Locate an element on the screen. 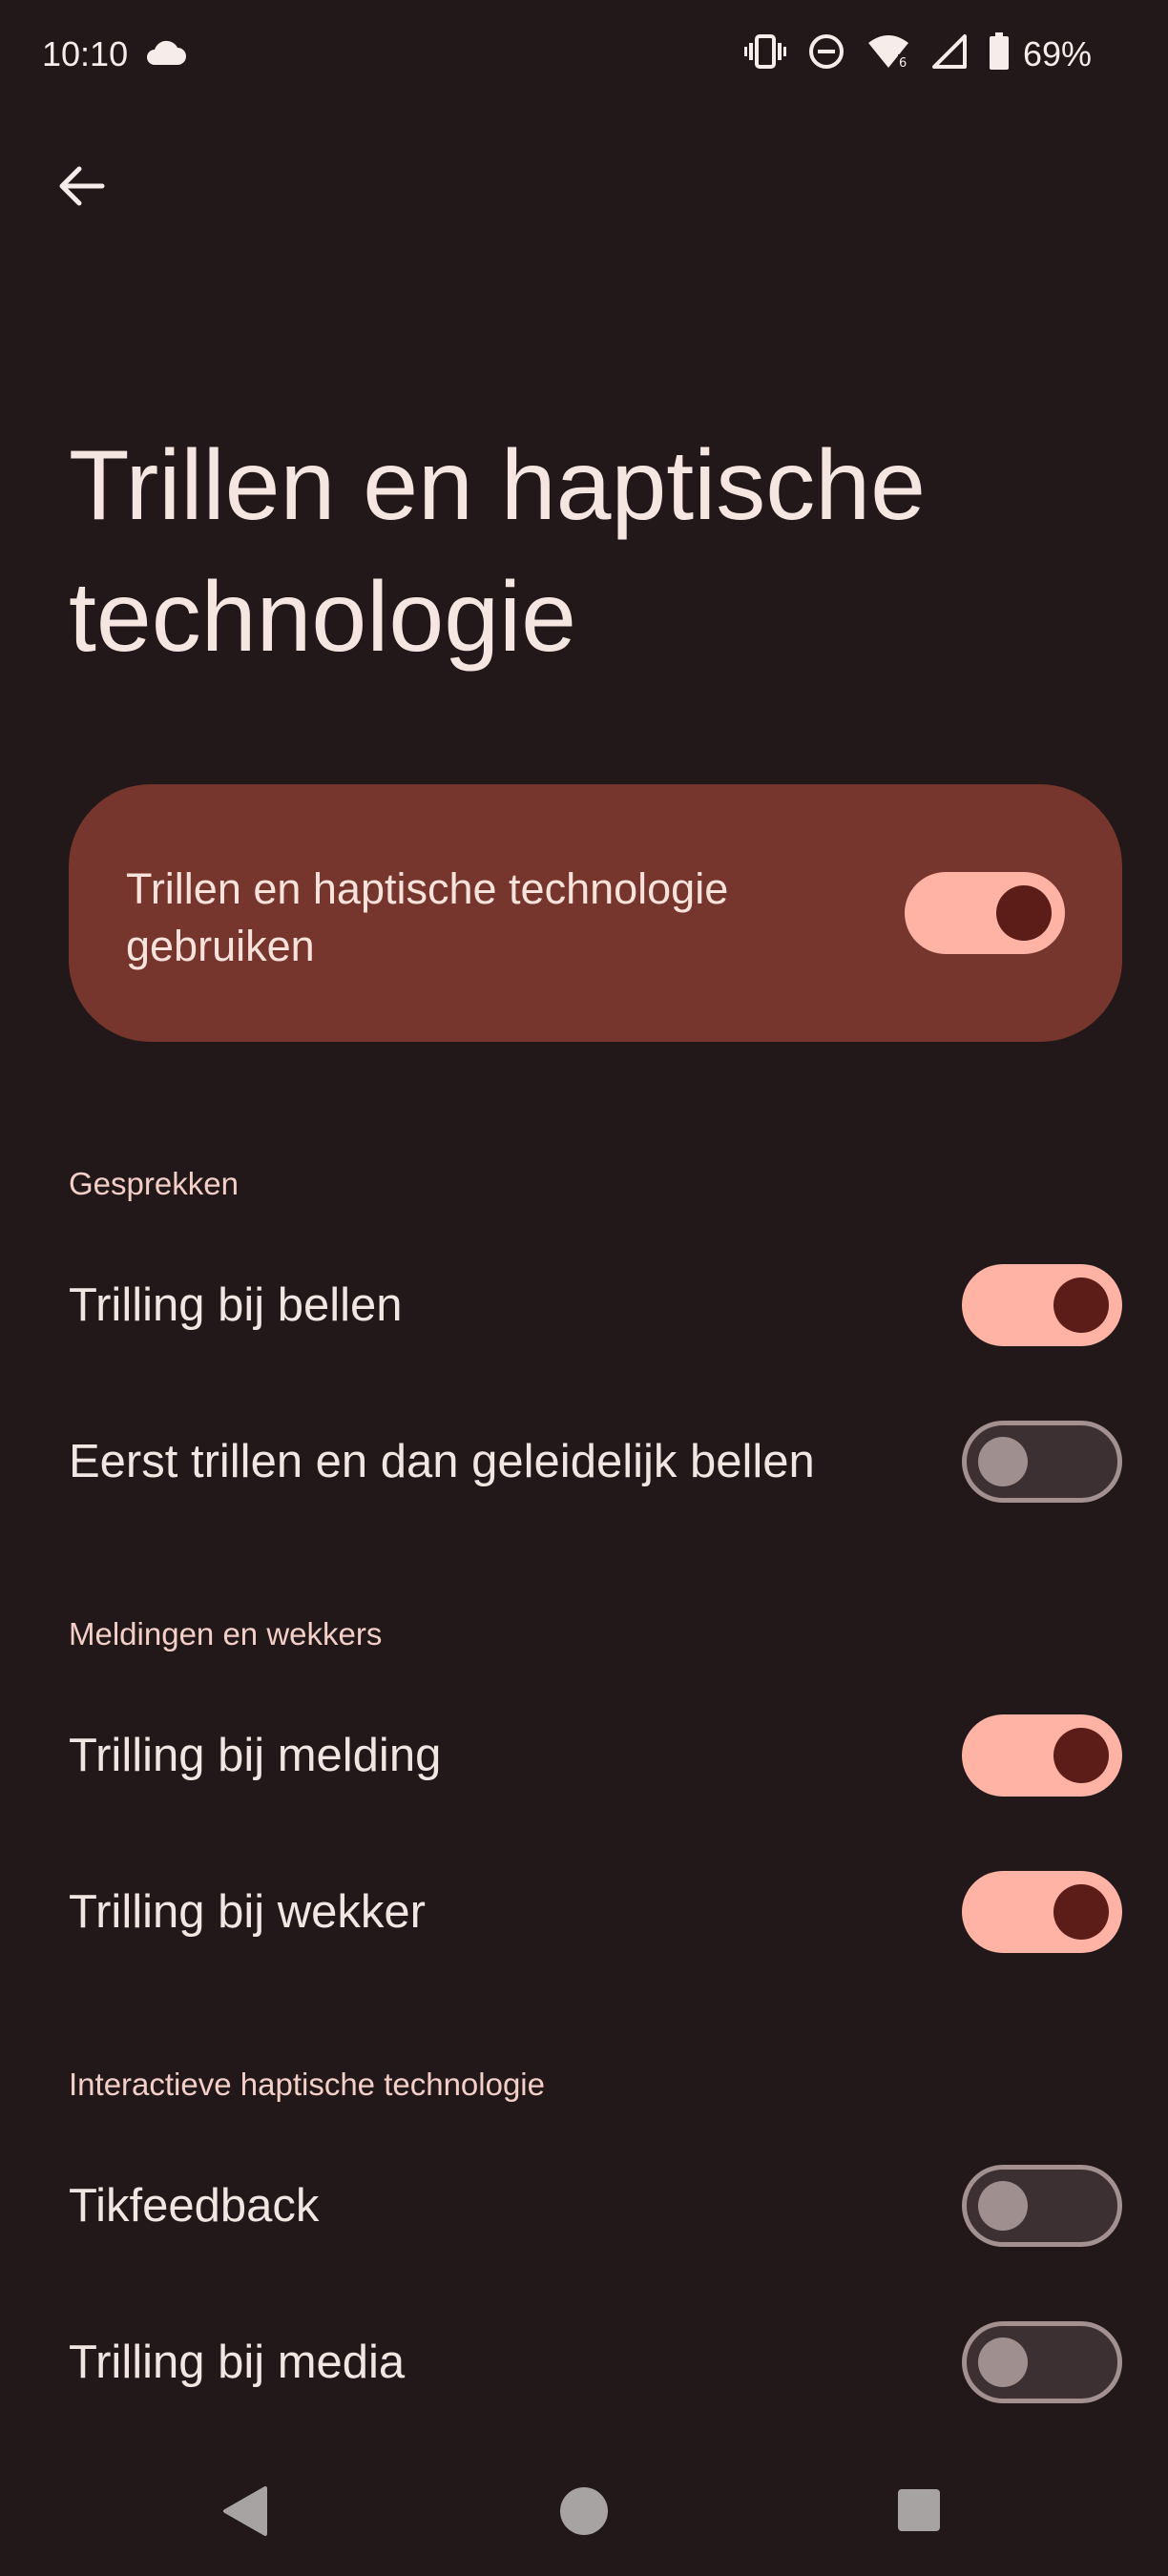 The width and height of the screenshot is (1168, 2576). nav-recents-icon is located at coordinates (919, 2510).